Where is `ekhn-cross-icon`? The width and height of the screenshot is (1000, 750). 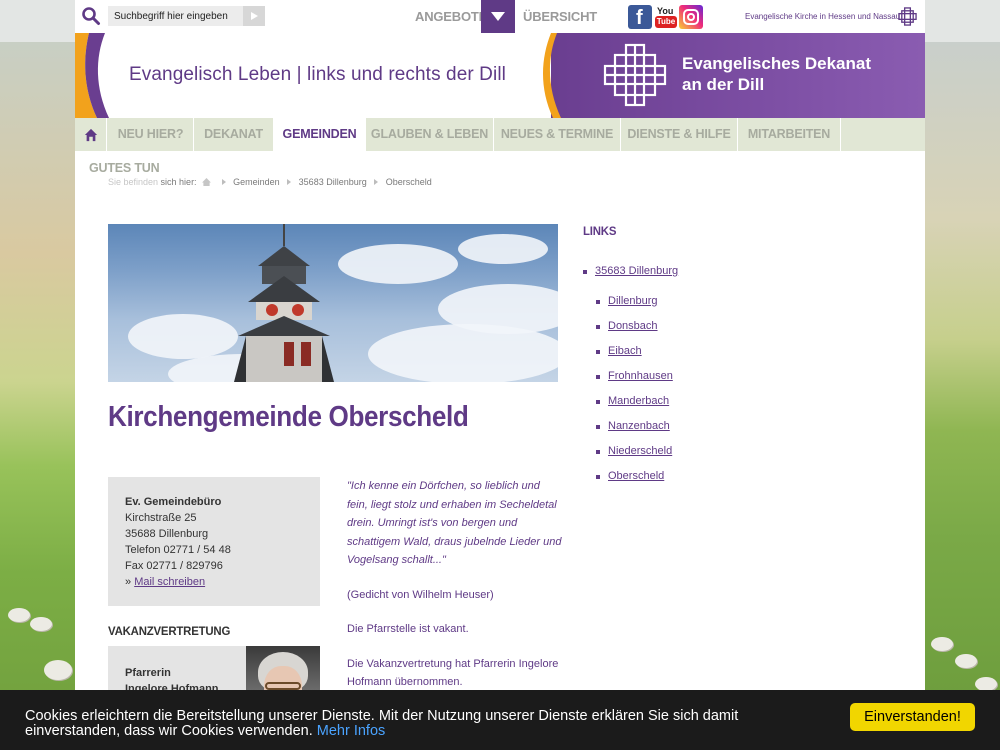
ekhn-cross-icon is located at coordinates (907, 16).